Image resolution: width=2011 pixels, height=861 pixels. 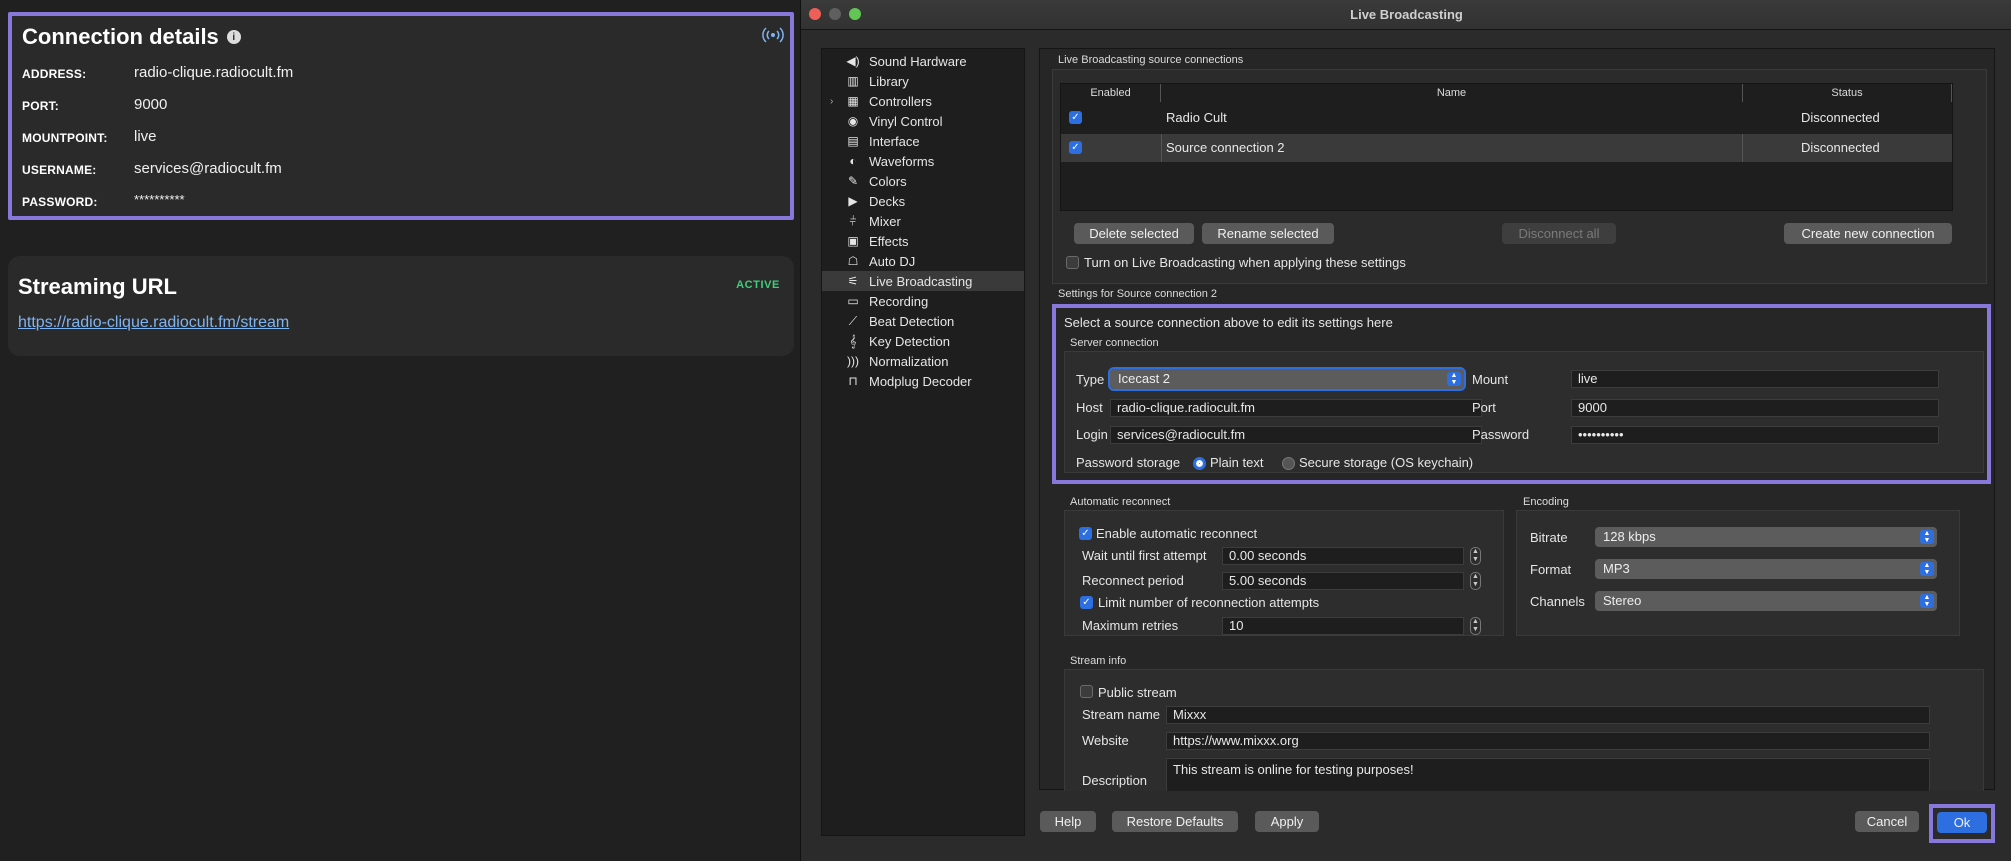 What do you see at coordinates (853, 341) in the screenshot?
I see `key-icon: 𝄞` at bounding box center [853, 341].